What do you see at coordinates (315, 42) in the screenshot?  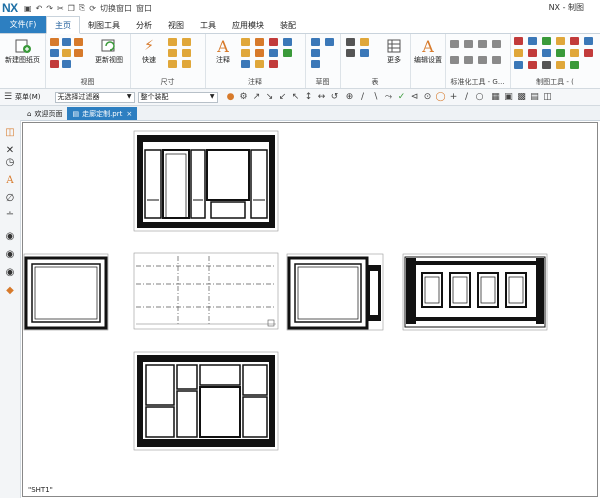 I see `sketch-icon` at bounding box center [315, 42].